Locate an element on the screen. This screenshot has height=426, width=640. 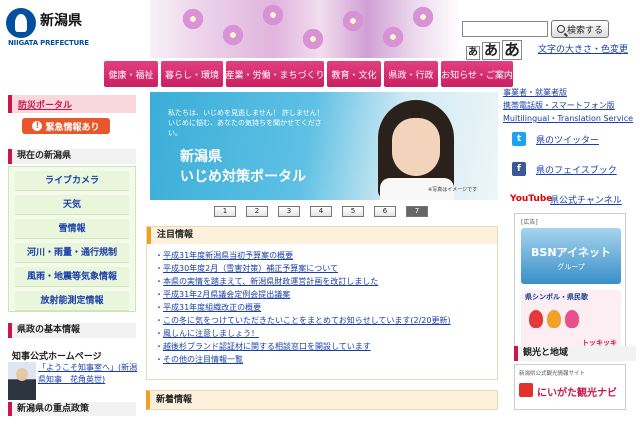
banner-title-2: いじめ対策ポータル is located at coordinates (243, 177).